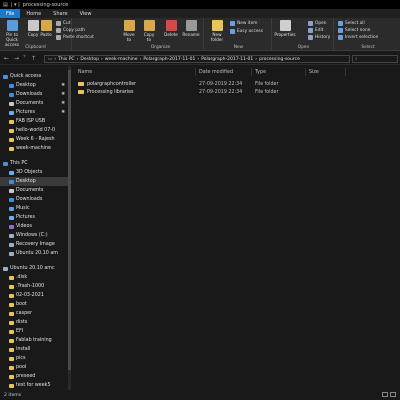 This screenshot has width=400, height=400. What do you see at coordinates (285, 28) in the screenshot?
I see `properties-button: Properties` at bounding box center [285, 28].